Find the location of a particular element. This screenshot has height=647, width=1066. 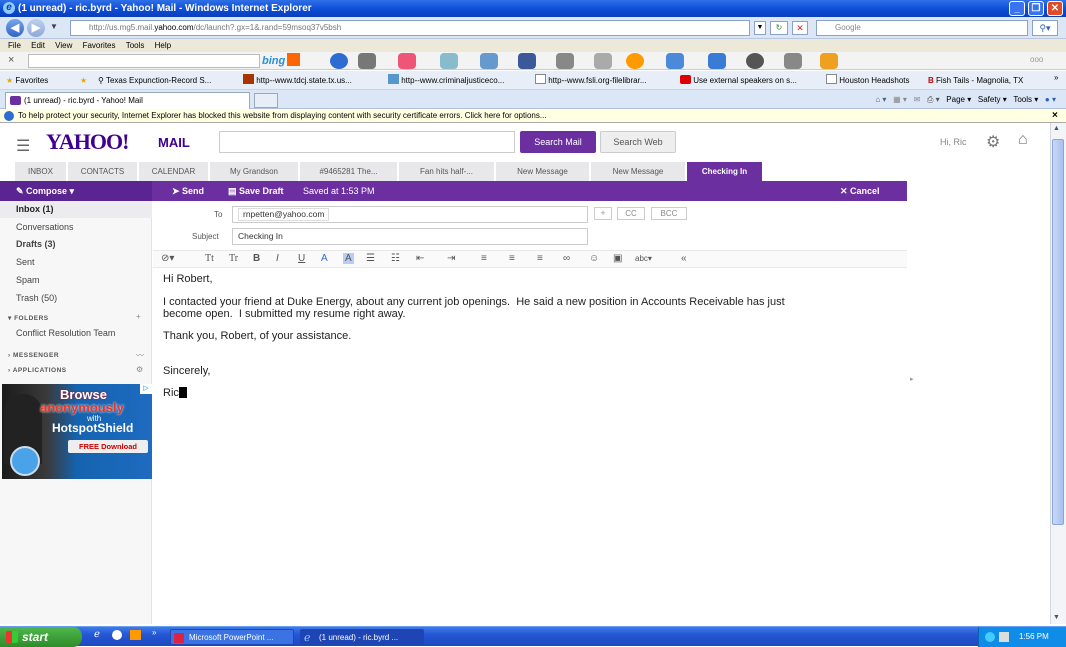

chat-icon is located at coordinates (717, 61).